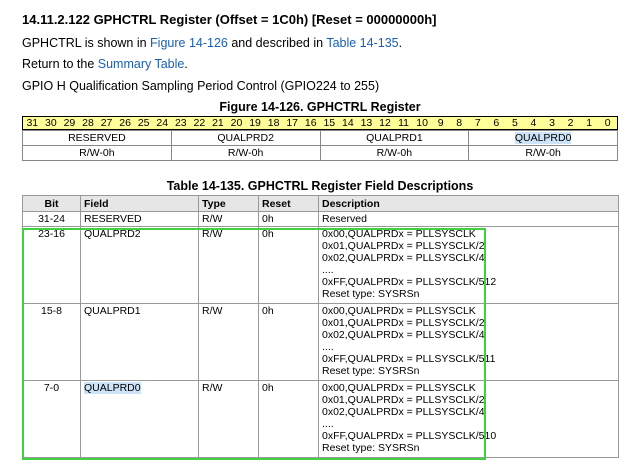 This screenshot has width=640, height=466. Describe the element at coordinates (409, 359) in the screenshot. I see `desc-line: 0xFF,QUALPRDx = PLLSYSCLK/511` at that location.